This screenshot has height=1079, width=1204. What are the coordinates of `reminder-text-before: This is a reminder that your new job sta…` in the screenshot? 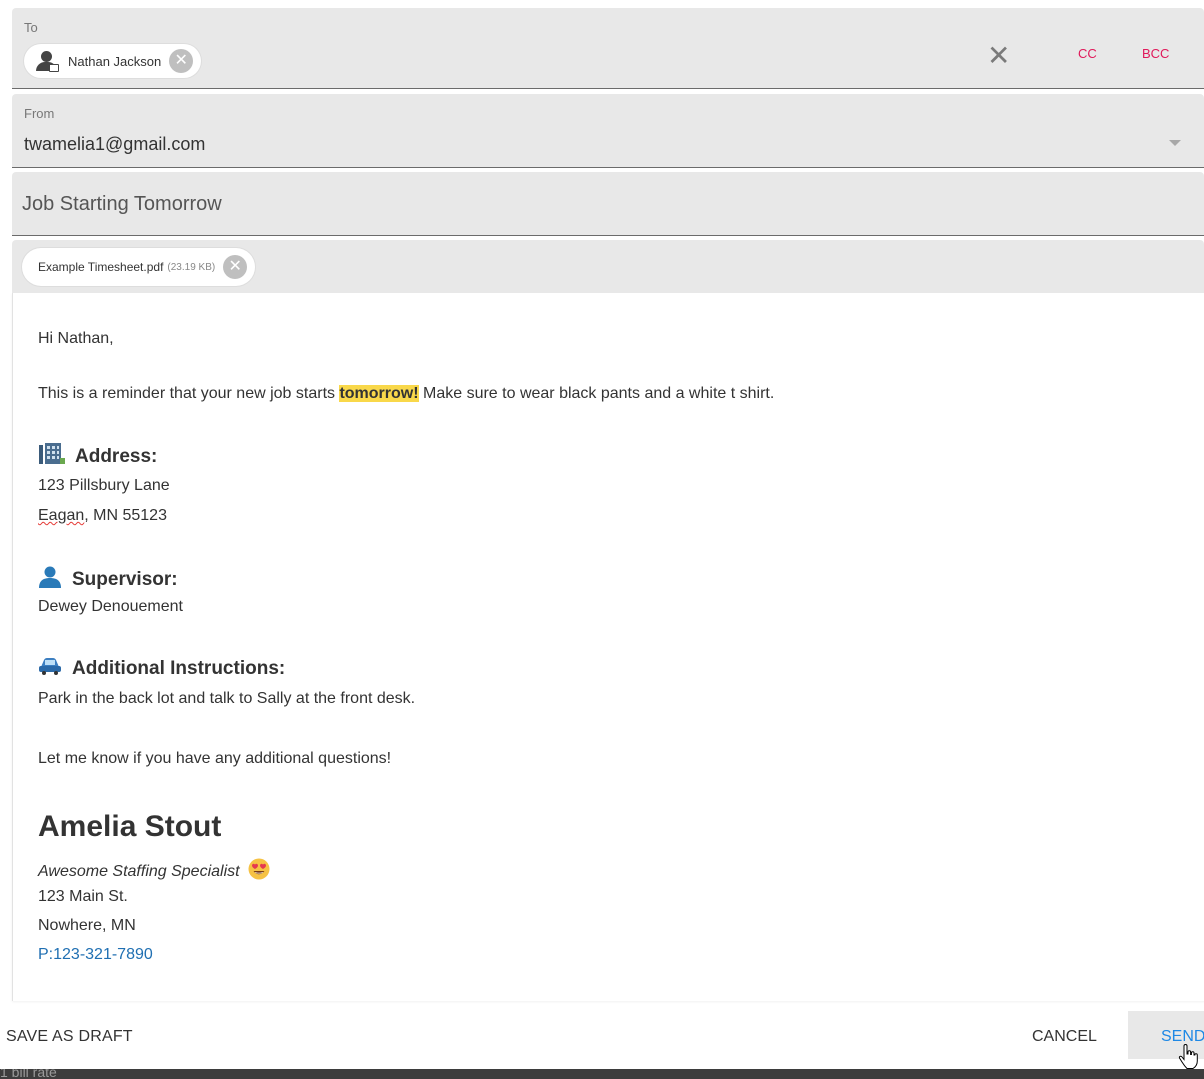 It's located at (189, 393).